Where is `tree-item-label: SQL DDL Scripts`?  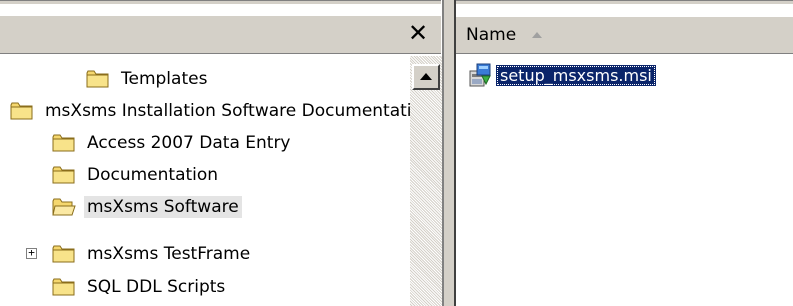
tree-item-label: SQL DDL Scripts is located at coordinates (156, 287).